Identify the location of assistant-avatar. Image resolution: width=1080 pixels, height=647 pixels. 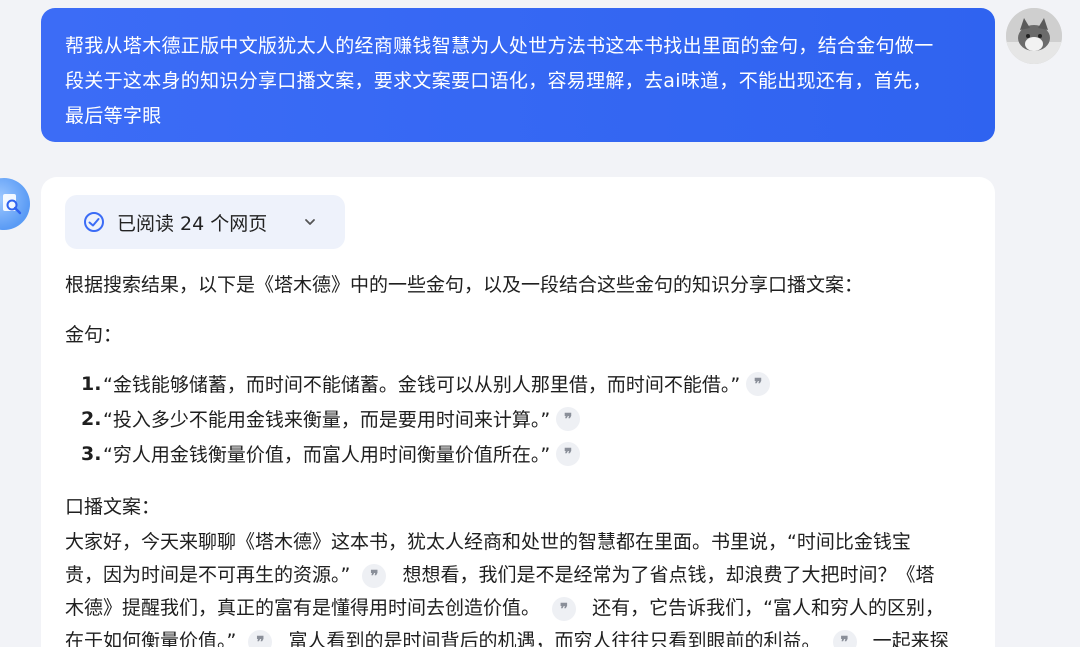
(15, 204).